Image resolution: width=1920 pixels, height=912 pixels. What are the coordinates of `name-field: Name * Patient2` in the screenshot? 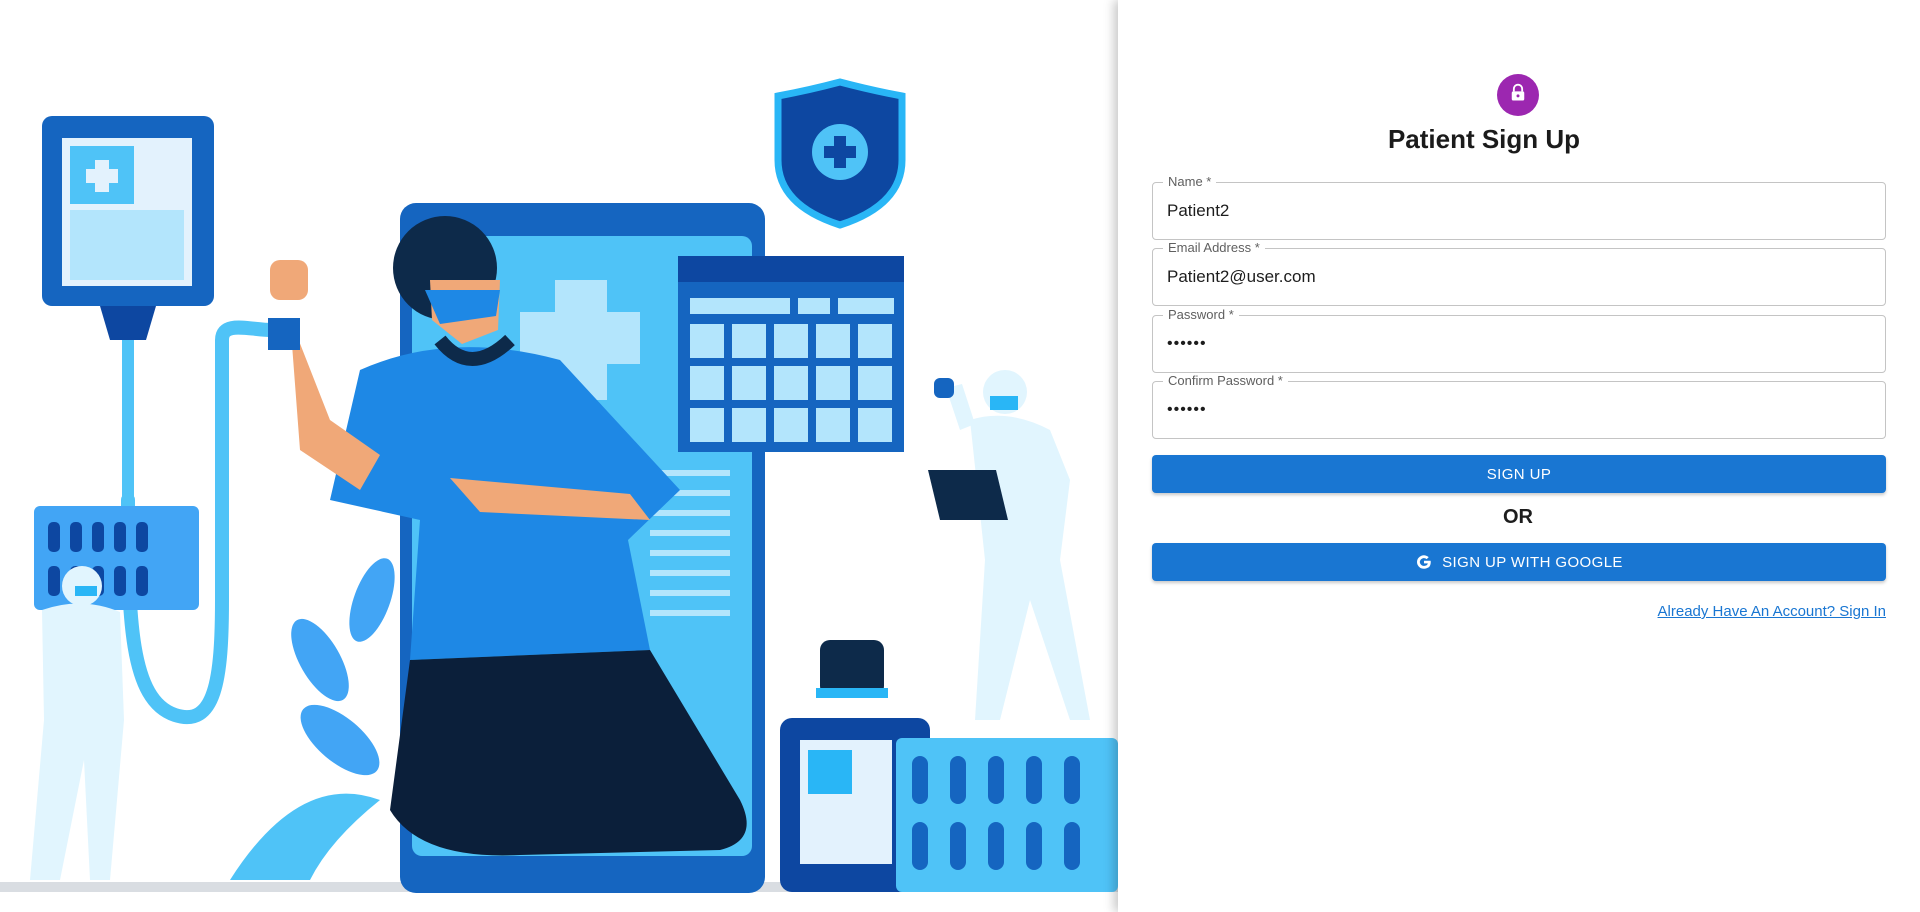 It's located at (1519, 207).